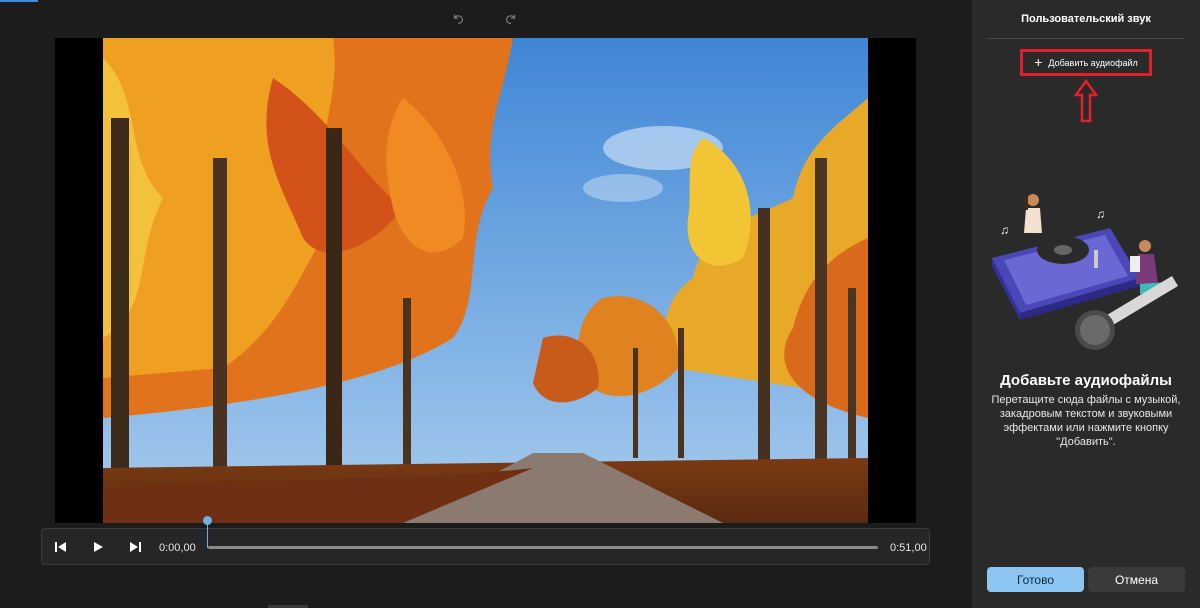 The height and width of the screenshot is (608, 1200). I want to click on playhead-handle, so click(207, 520).